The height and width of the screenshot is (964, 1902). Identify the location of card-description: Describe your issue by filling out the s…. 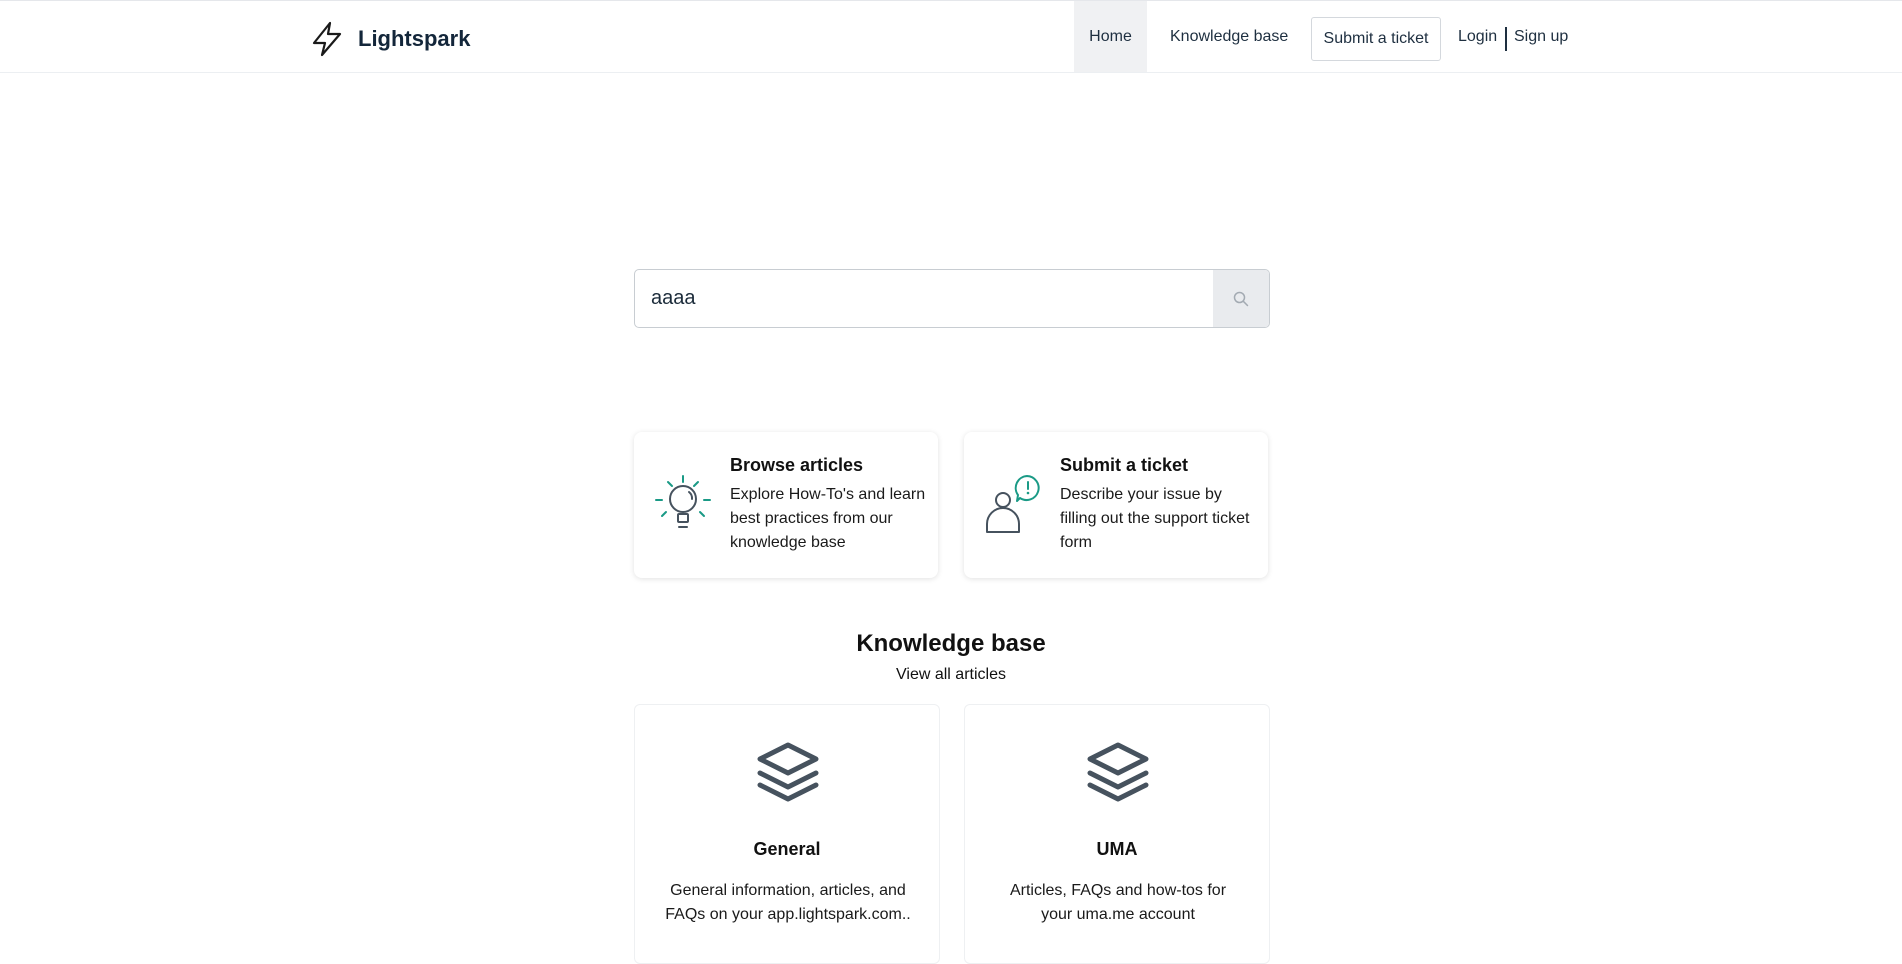
(1155, 518).